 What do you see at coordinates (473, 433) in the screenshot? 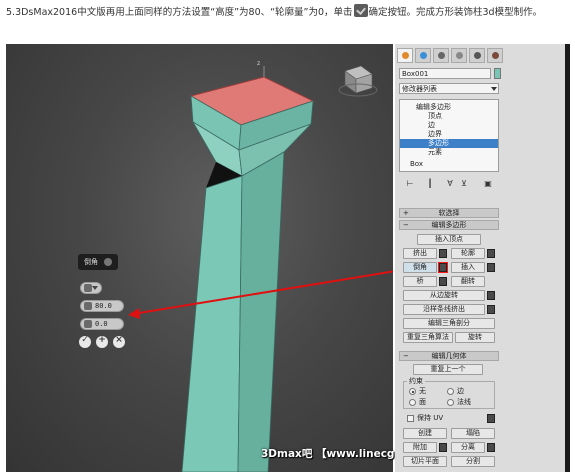
I see `collapse-button: 塌陷` at bounding box center [473, 433].